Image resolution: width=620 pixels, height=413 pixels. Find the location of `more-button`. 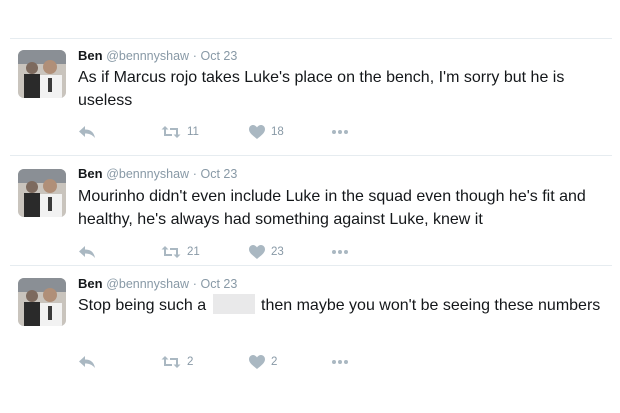

more-button is located at coordinates (340, 362).